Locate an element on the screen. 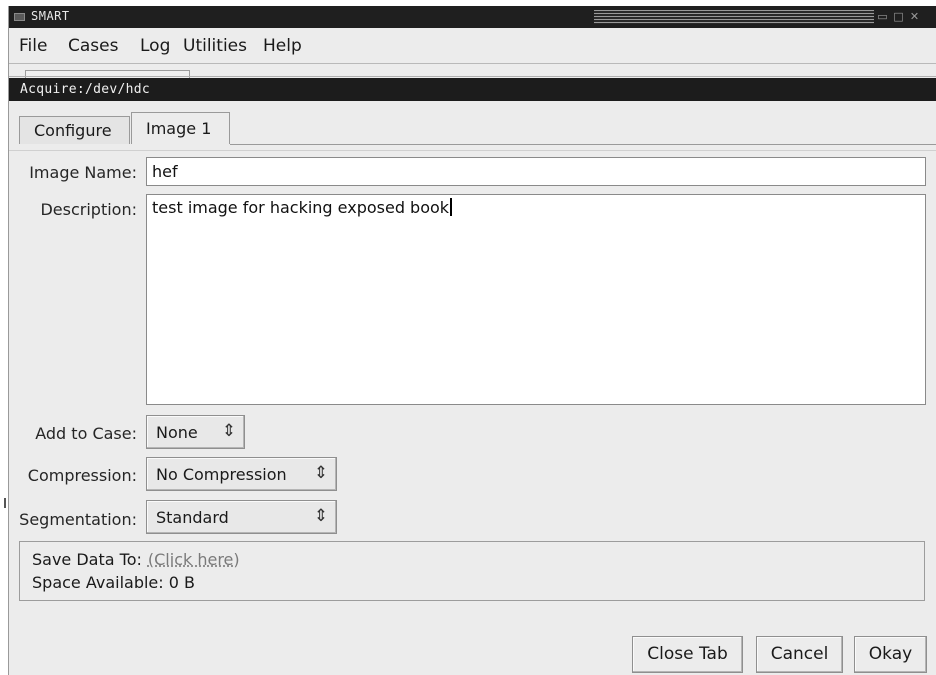 Image resolution: width=936 pixels, height=675 pixels. segmentation-value: Standard is located at coordinates (192, 517).